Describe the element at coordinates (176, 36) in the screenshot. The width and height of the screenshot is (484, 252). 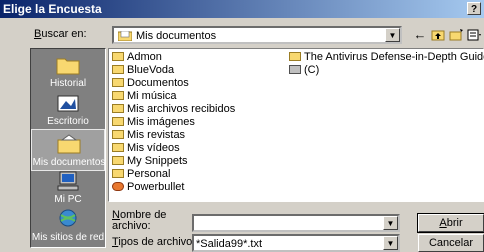
I see `look-in-value: Mis documentos` at that location.